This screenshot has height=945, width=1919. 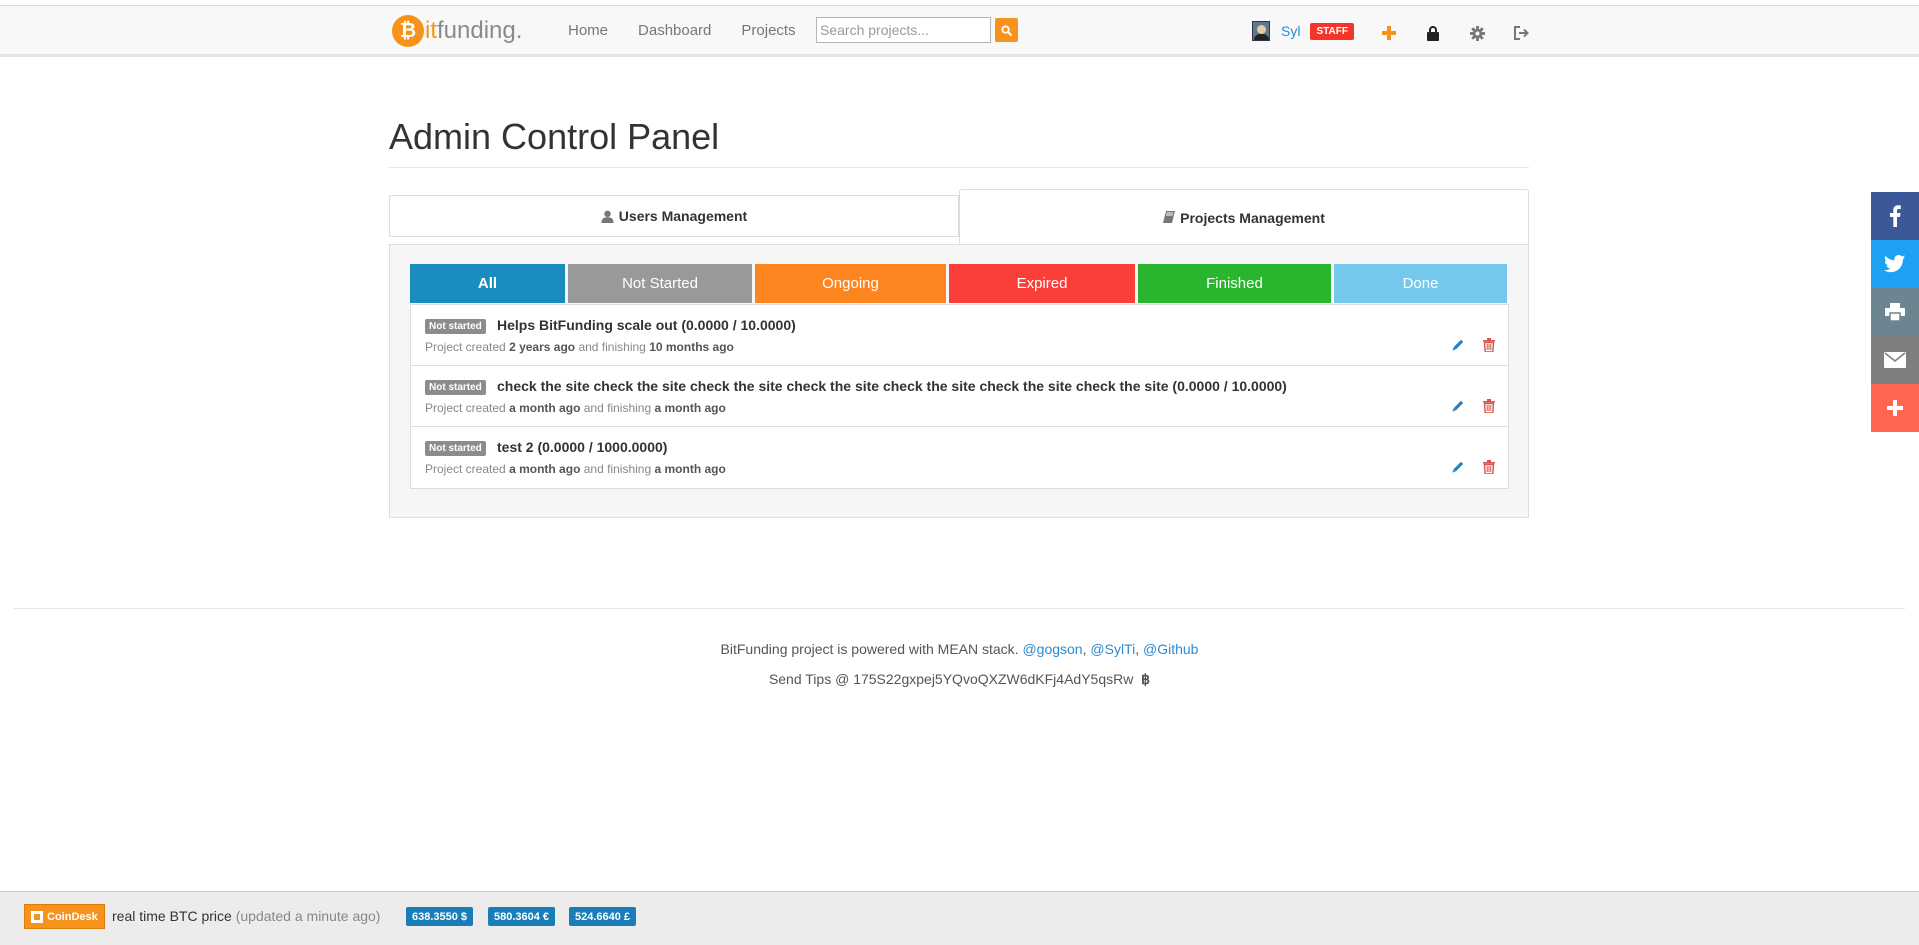 I want to click on filter-expired-button: Expired, so click(x=1042, y=283).